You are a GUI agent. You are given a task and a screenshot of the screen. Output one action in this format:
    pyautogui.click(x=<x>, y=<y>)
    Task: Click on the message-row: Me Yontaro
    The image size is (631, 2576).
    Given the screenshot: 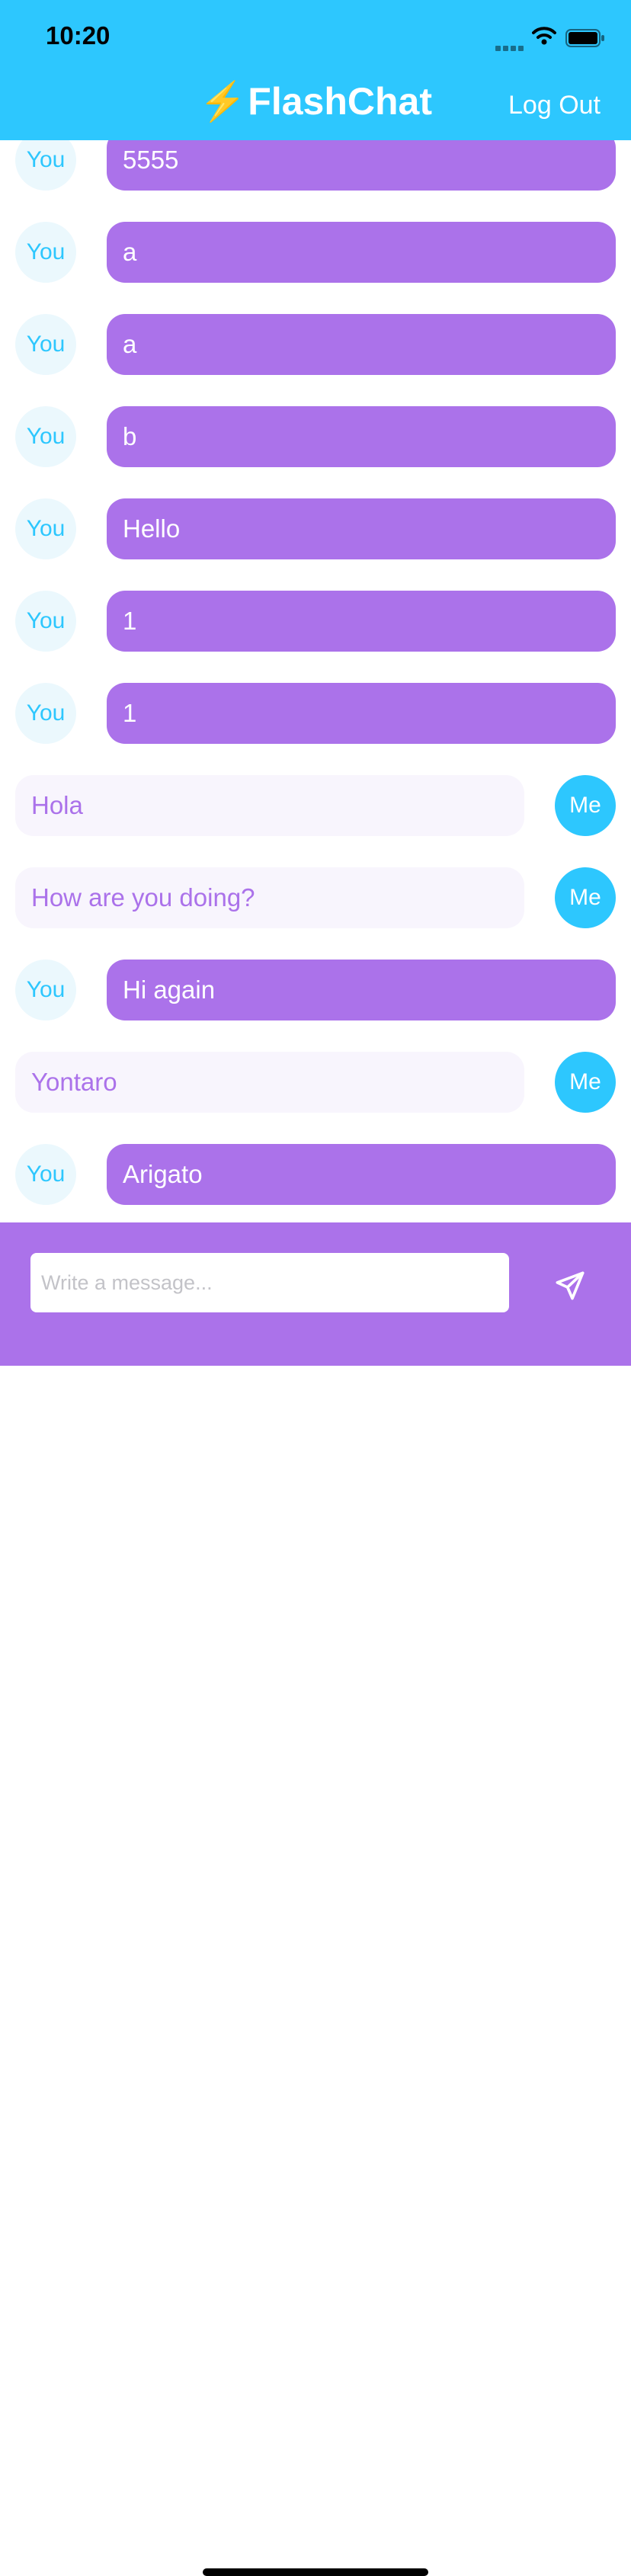 What is the action you would take?
    pyautogui.click(x=315, y=1082)
    